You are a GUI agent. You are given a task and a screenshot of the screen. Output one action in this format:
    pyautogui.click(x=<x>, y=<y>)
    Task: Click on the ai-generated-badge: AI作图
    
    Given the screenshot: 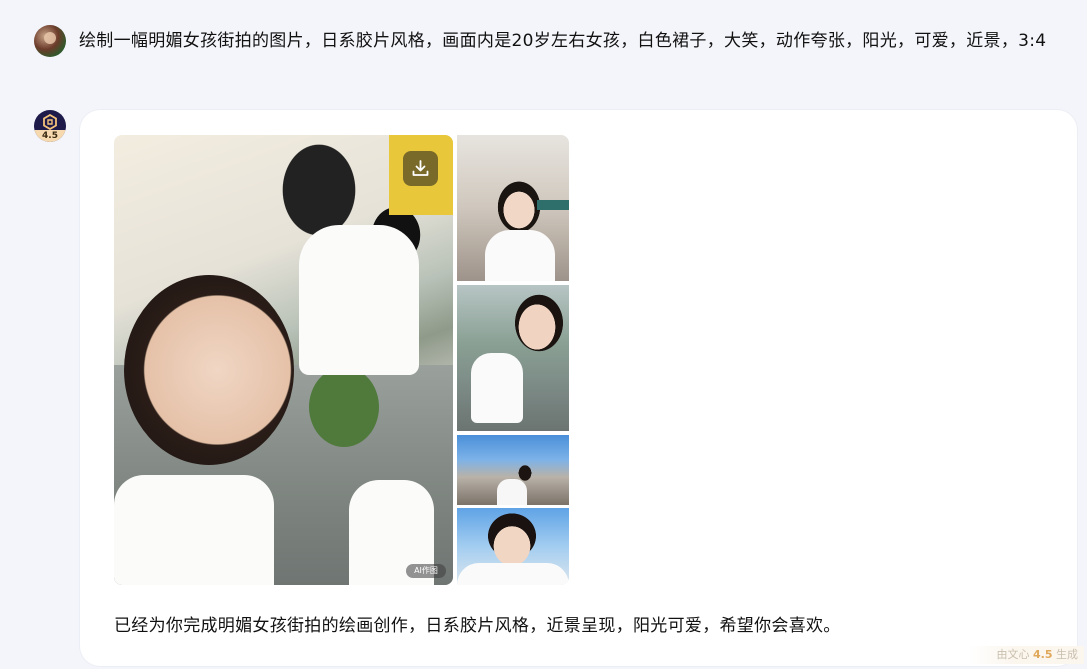 What is the action you would take?
    pyautogui.click(x=426, y=571)
    